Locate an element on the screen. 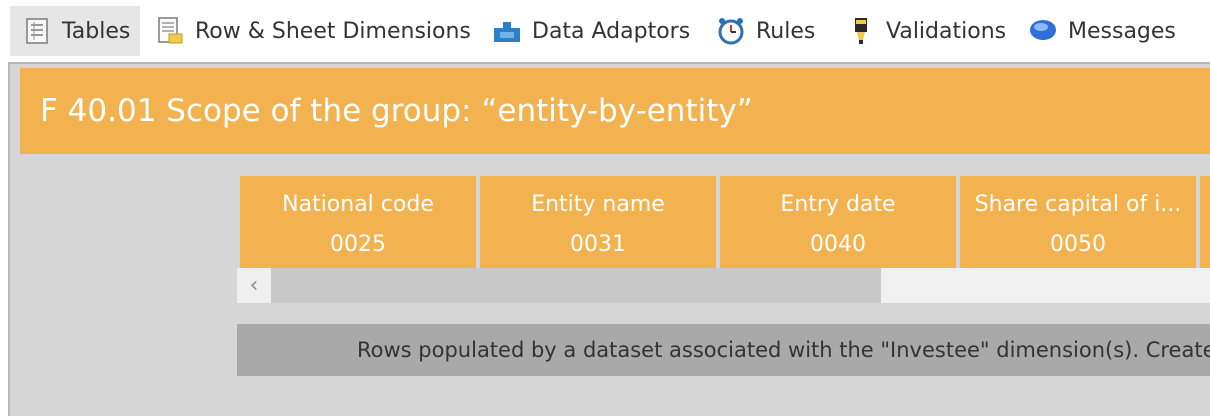 The image size is (1210, 416). column-code: 0040 is located at coordinates (838, 244).